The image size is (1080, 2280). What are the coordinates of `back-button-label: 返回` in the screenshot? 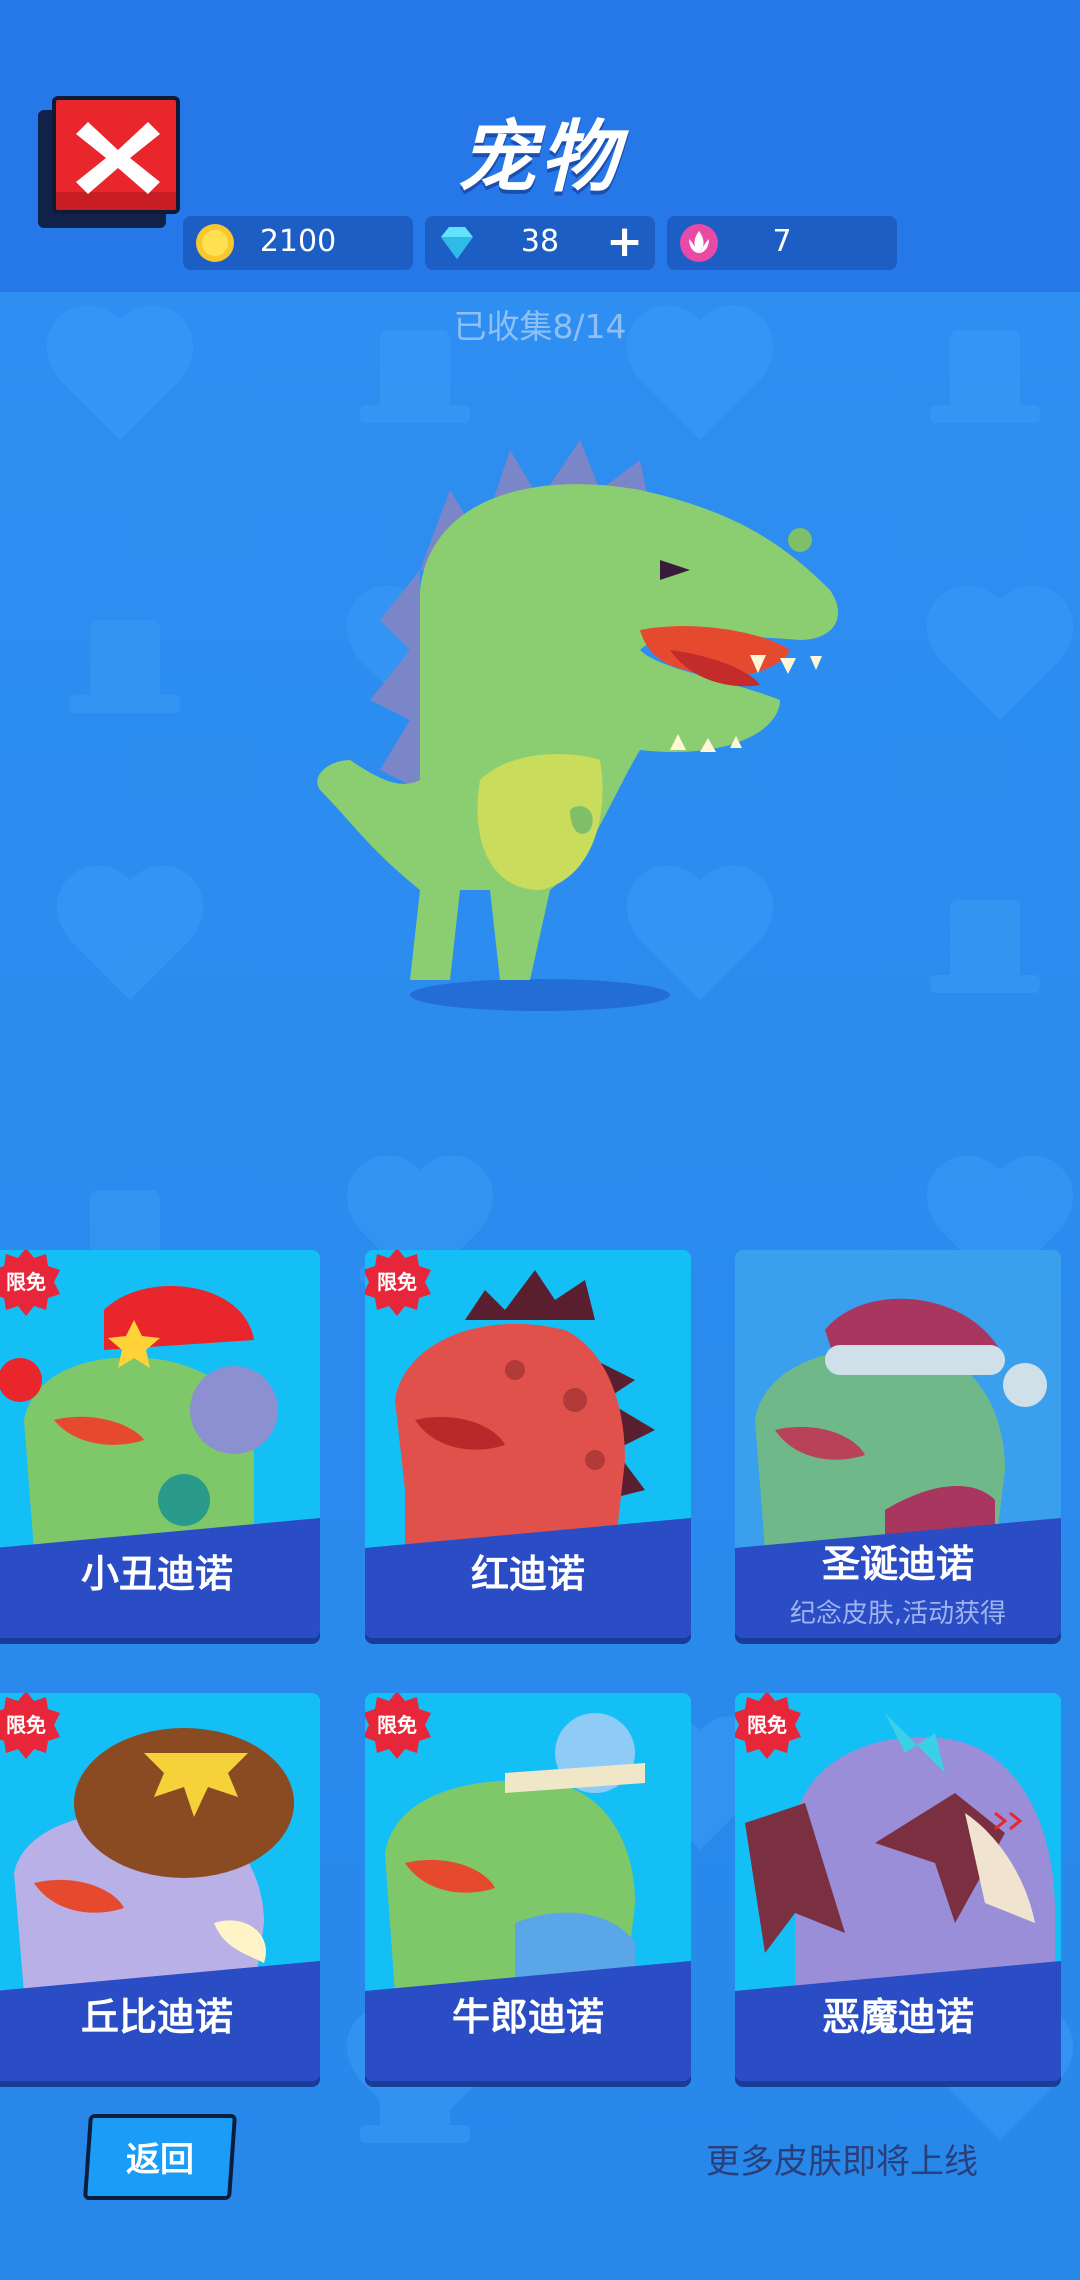 It's located at (160, 2160).